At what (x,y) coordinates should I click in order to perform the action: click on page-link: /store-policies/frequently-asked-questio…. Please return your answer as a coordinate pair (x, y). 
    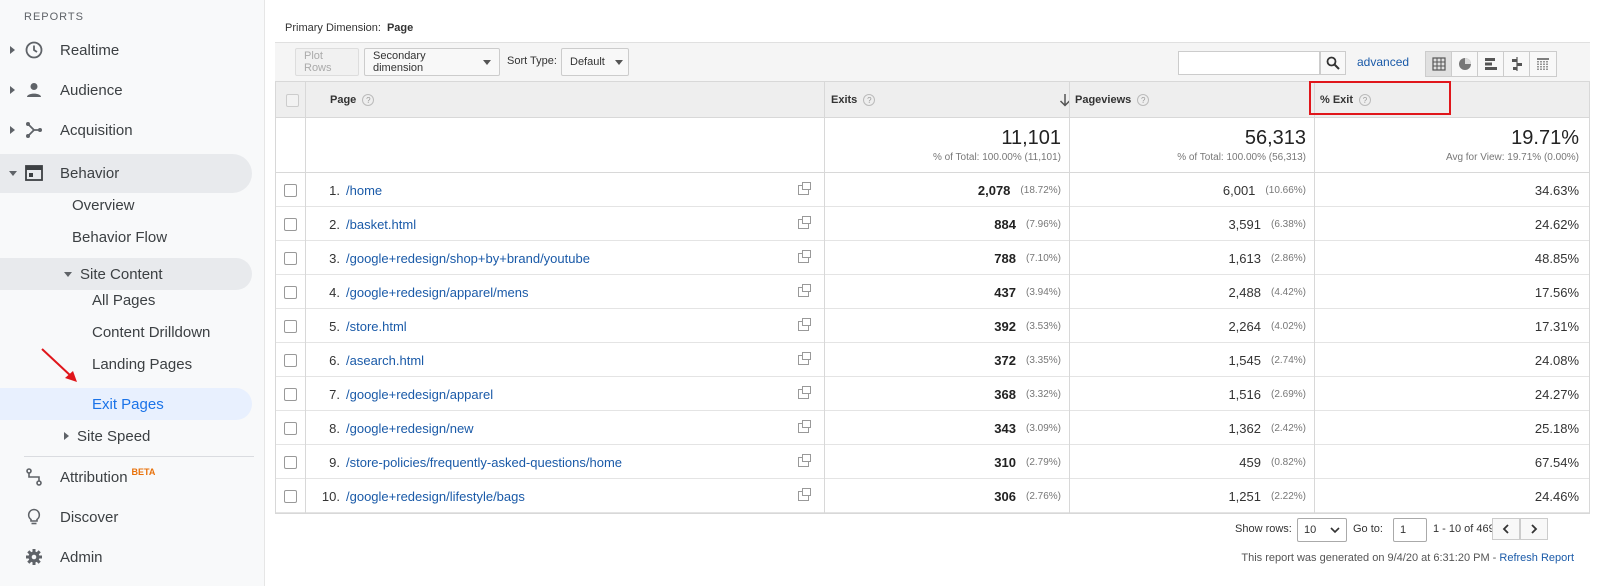
    Looking at the image, I should click on (484, 462).